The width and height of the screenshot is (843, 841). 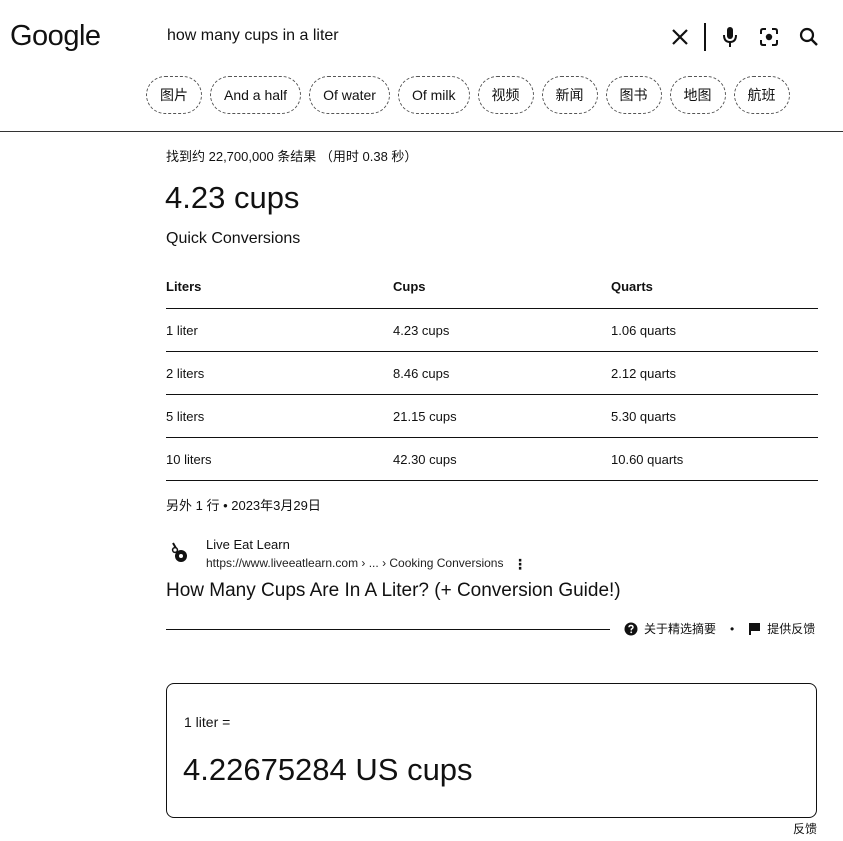 What do you see at coordinates (769, 37) in the screenshot?
I see `camera-lens-icon` at bounding box center [769, 37].